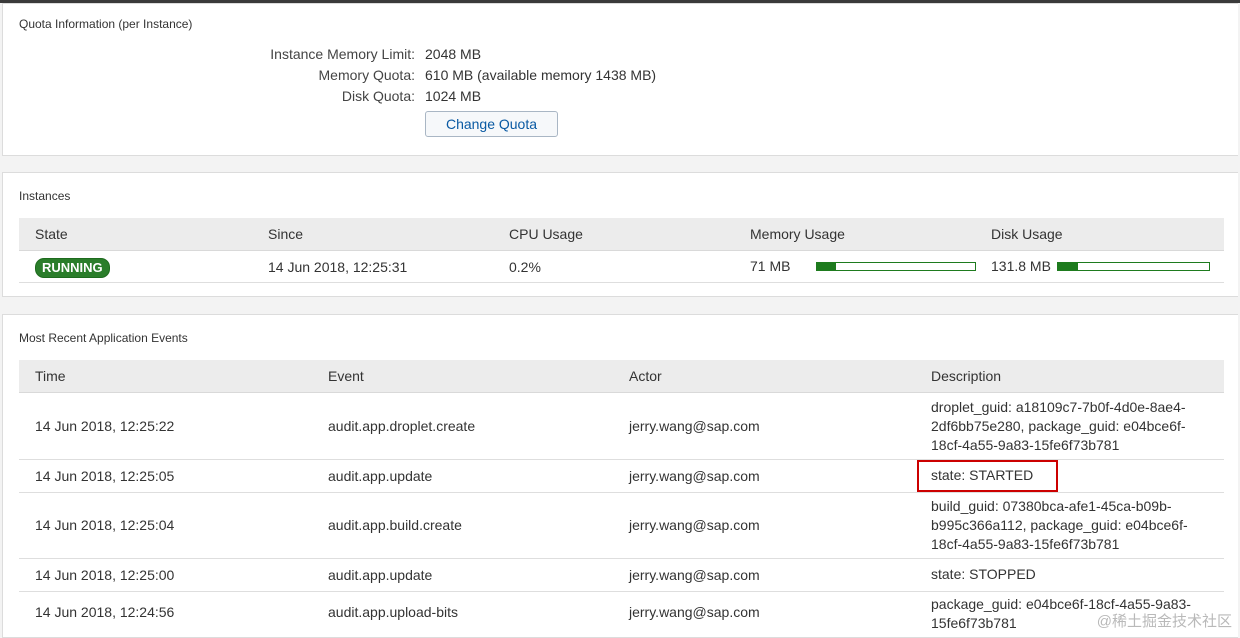 This screenshot has width=1240, height=638. What do you see at coordinates (1164, 621) in the screenshot?
I see `watermark: @稀土掘金技术社区` at bounding box center [1164, 621].